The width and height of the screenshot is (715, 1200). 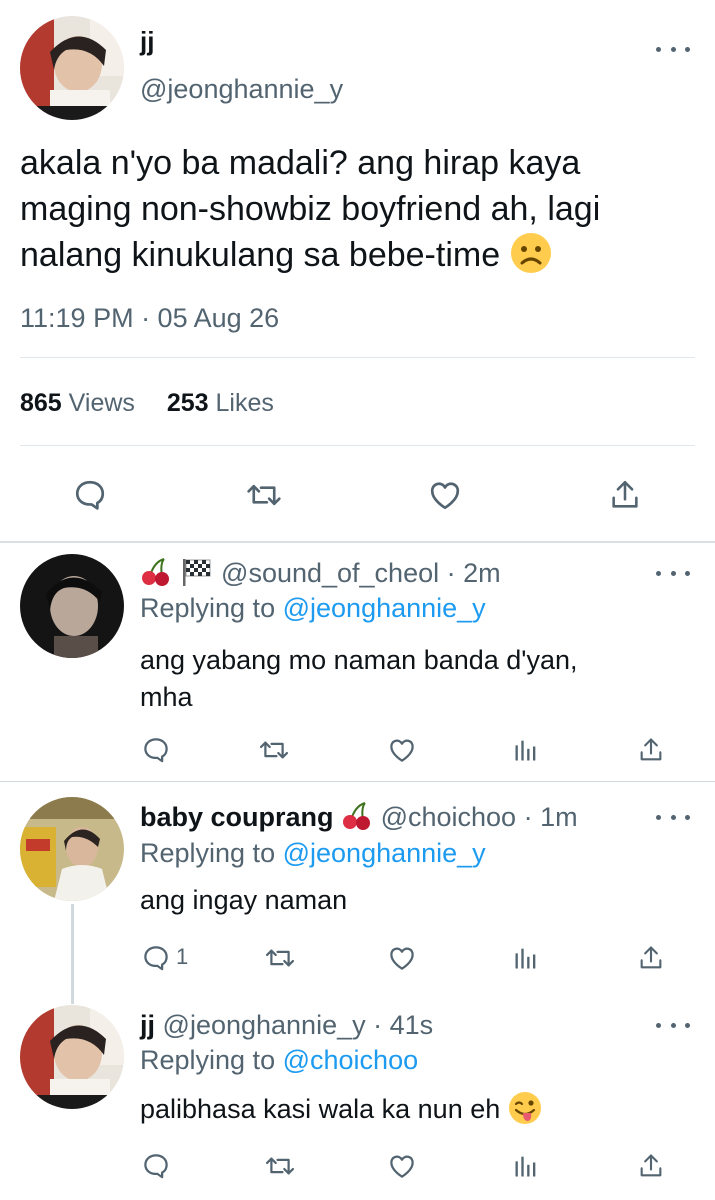 I want to click on reply-3-header: jj @jeonghannie_y · 41s, so click(x=286, y=1025).